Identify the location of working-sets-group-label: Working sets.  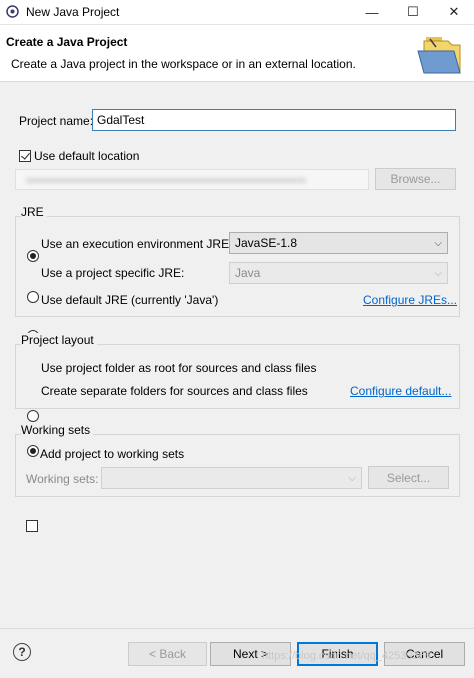
(57, 430).